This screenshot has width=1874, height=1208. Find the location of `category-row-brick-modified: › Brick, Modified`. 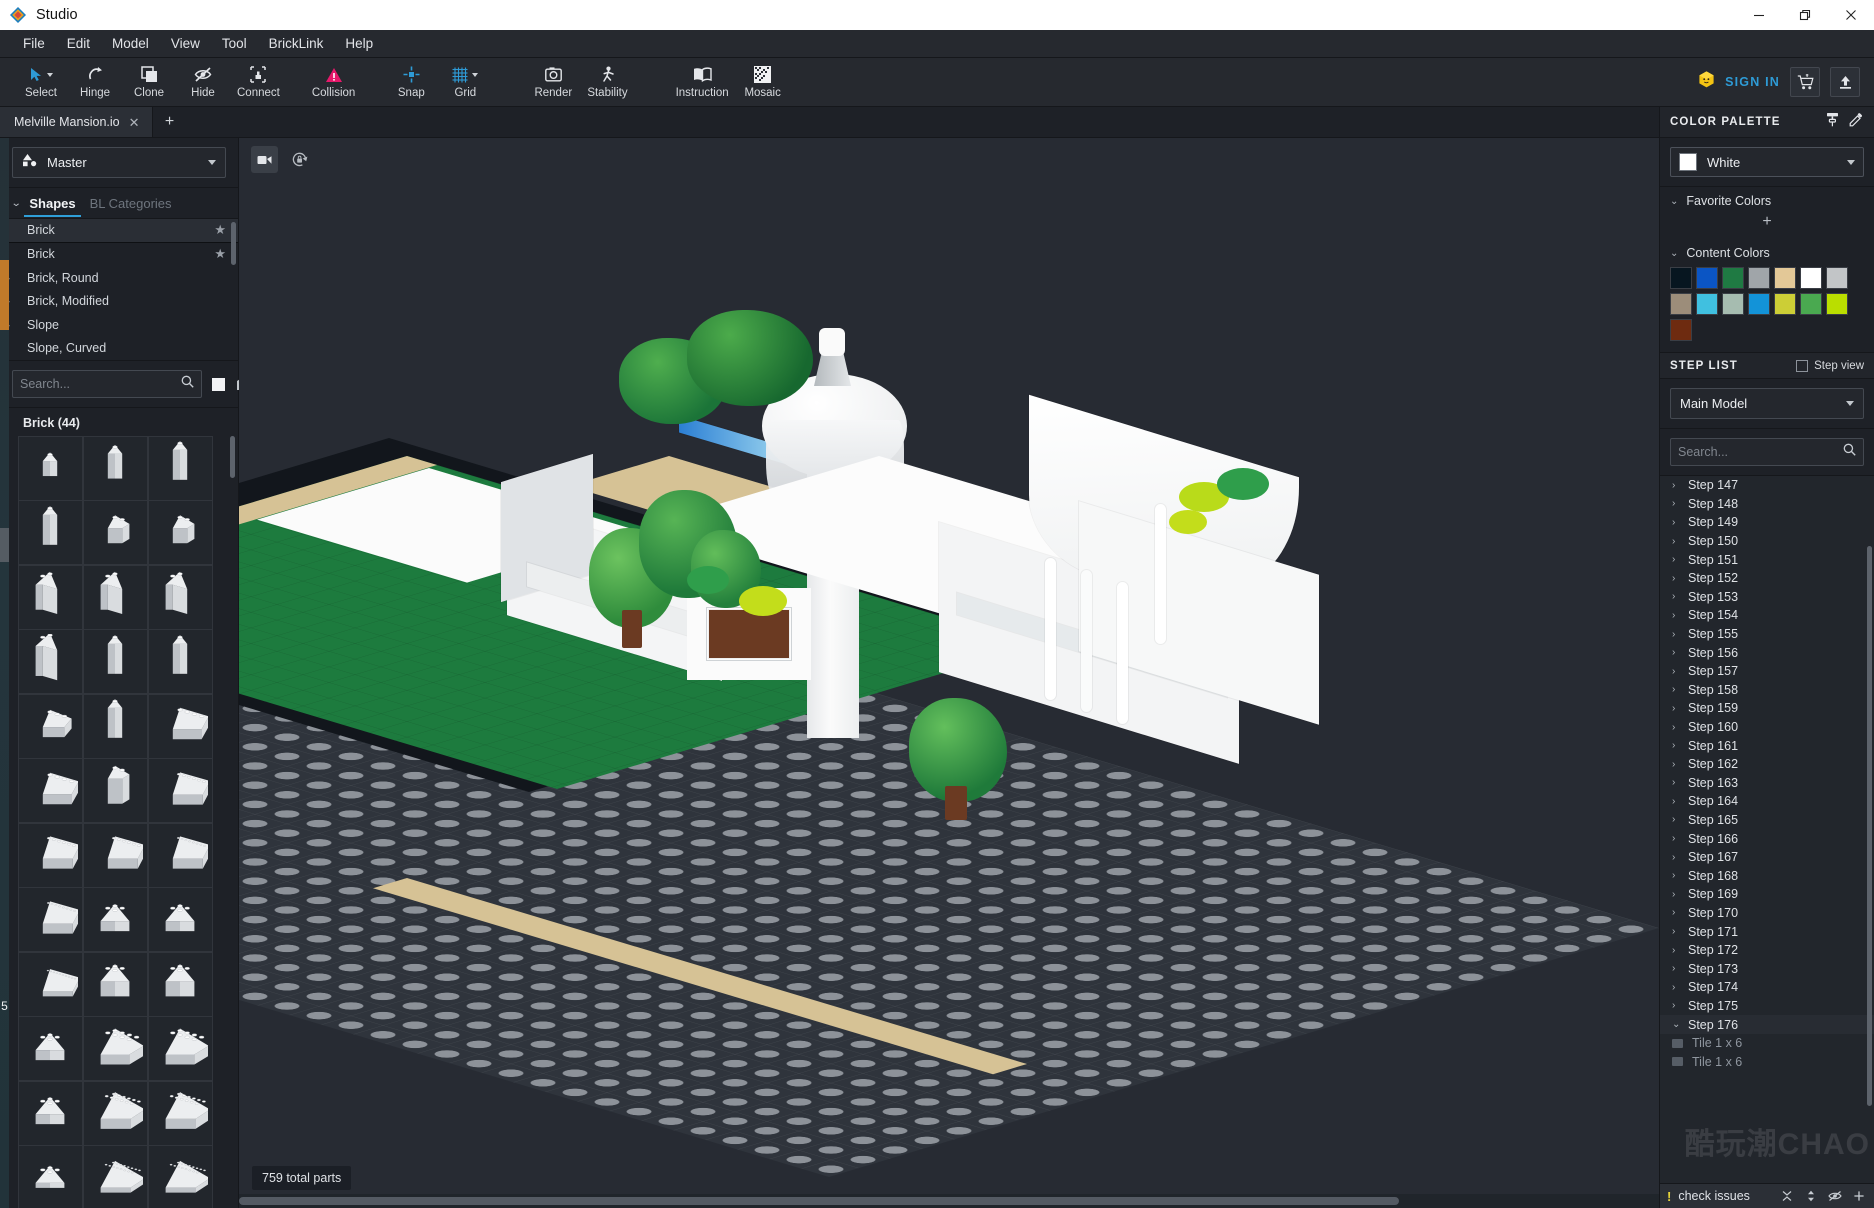

category-row-brick-modified: › Brick, Modified is located at coordinates (119, 302).